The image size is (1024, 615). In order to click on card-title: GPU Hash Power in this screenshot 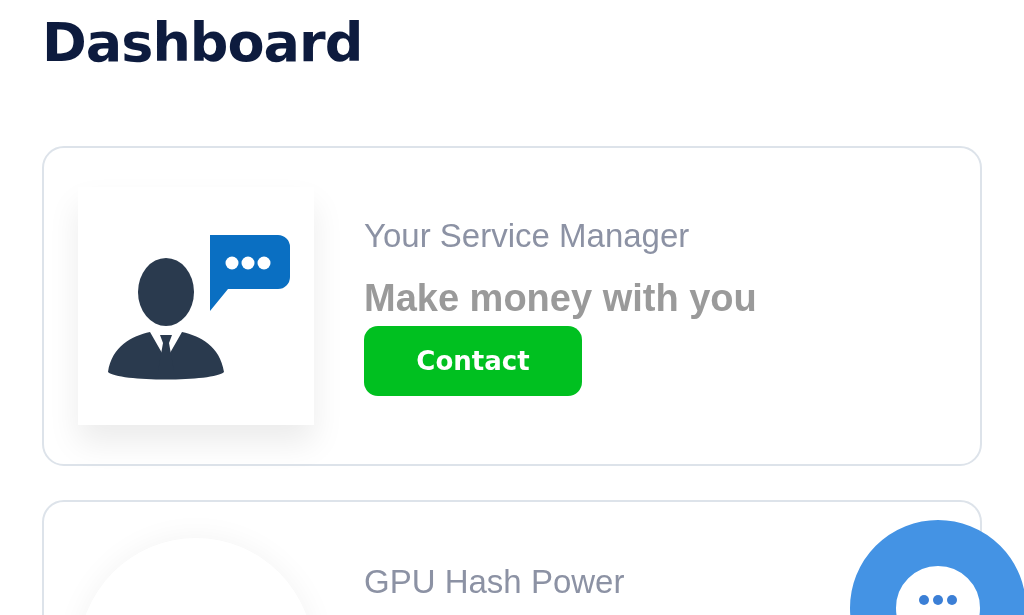, I will do `click(494, 582)`.